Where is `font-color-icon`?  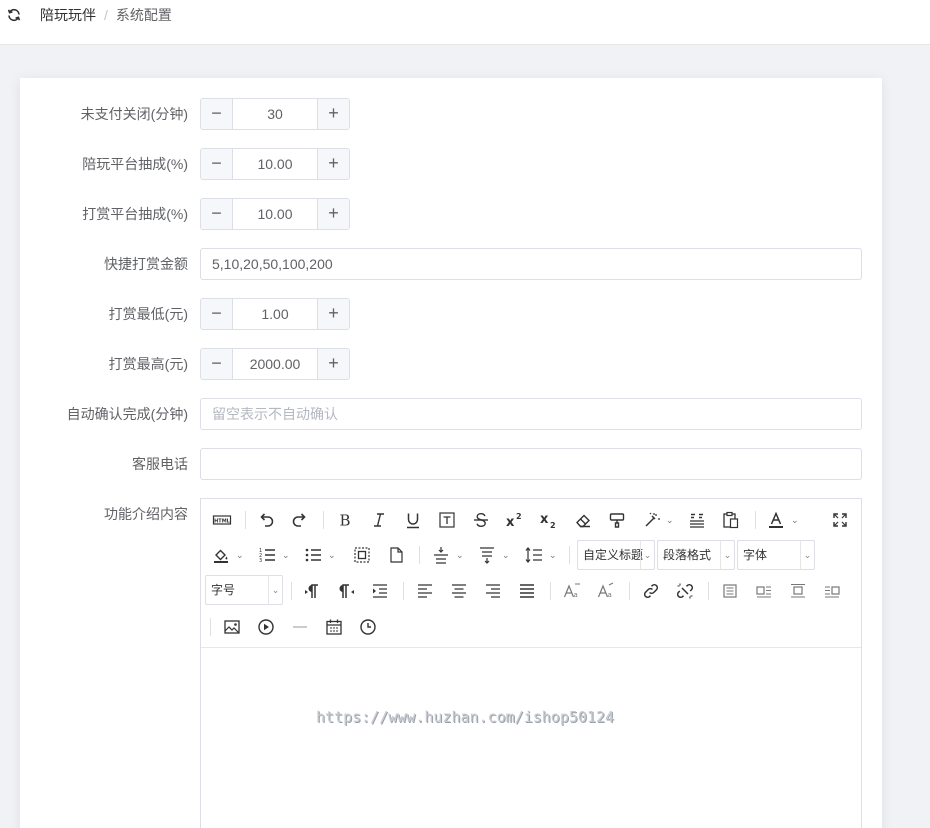
font-color-icon is located at coordinates (776, 520).